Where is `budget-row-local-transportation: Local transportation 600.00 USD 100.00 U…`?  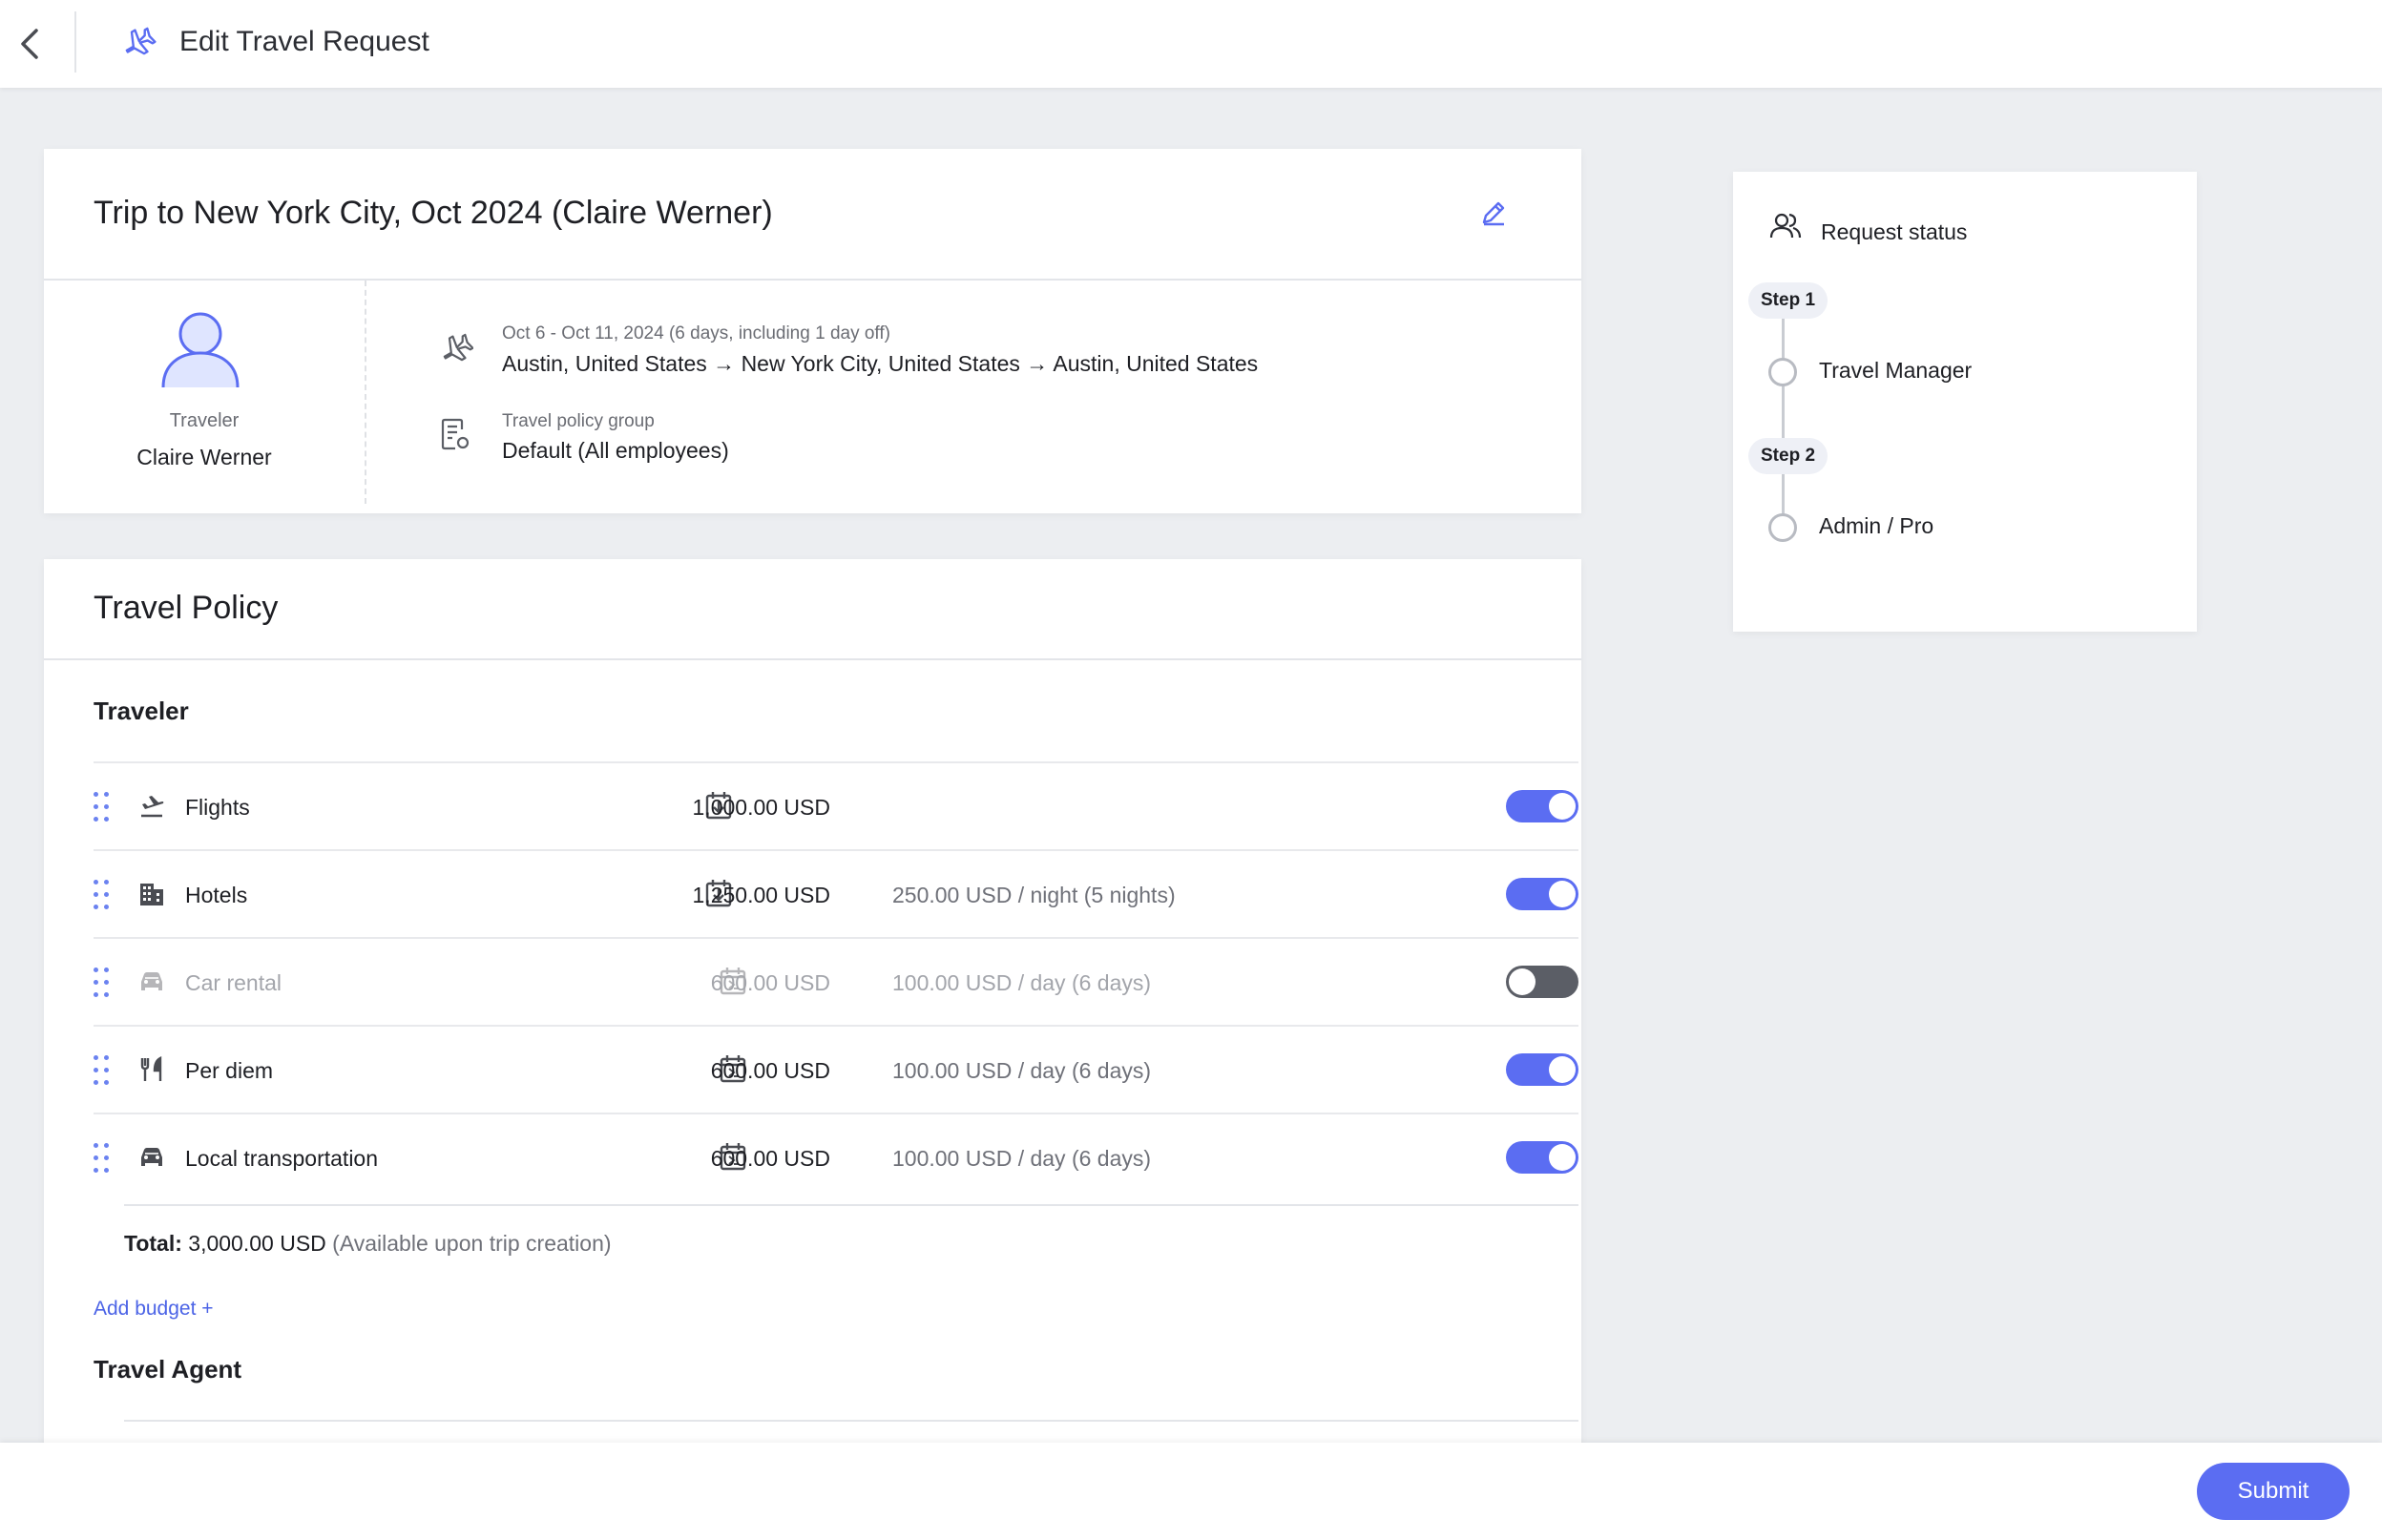 budget-row-local-transportation: Local transportation 600.00 USD 100.00 U… is located at coordinates (836, 1157).